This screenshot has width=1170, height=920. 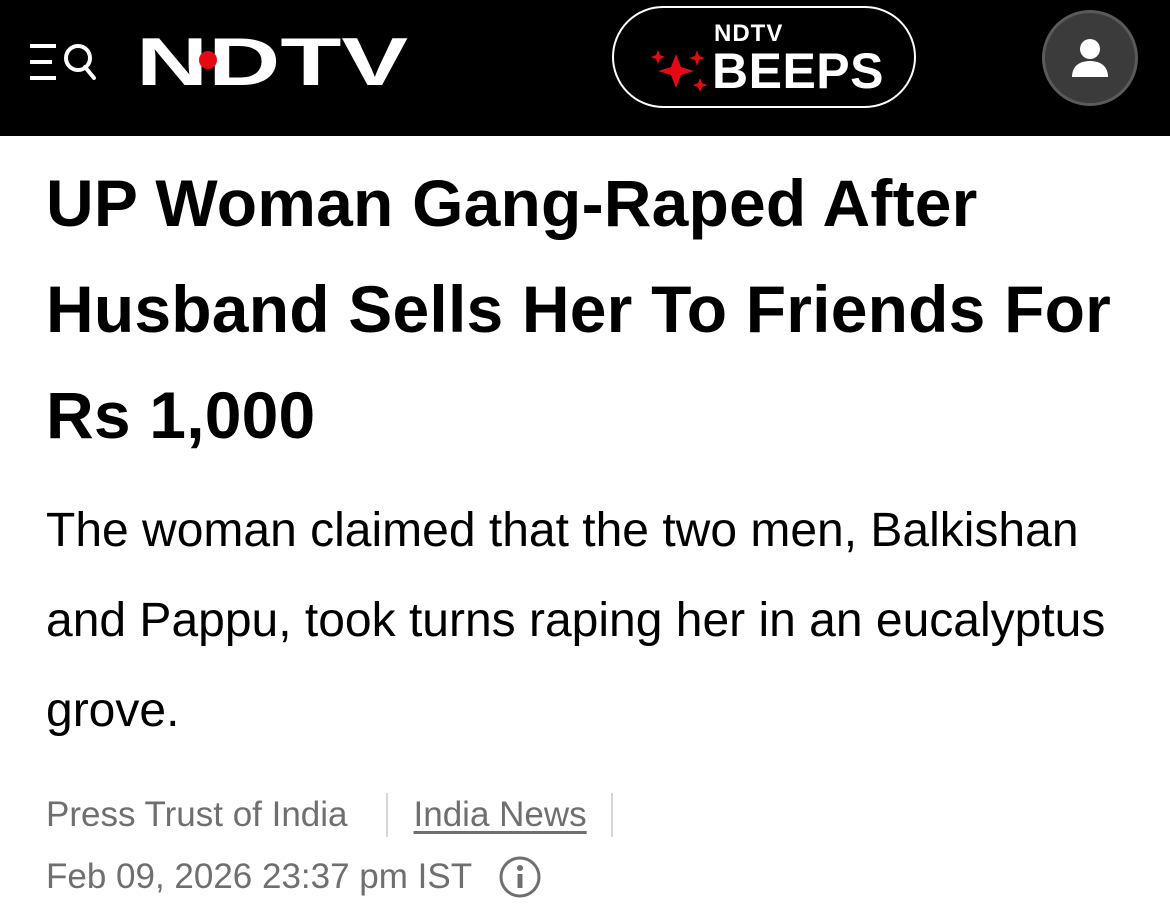 I want to click on logo-red-dot, so click(x=208, y=60).